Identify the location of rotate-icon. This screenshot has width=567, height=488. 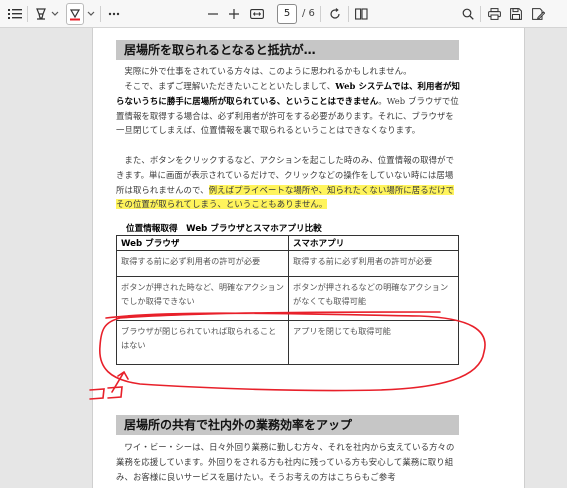
(335, 14).